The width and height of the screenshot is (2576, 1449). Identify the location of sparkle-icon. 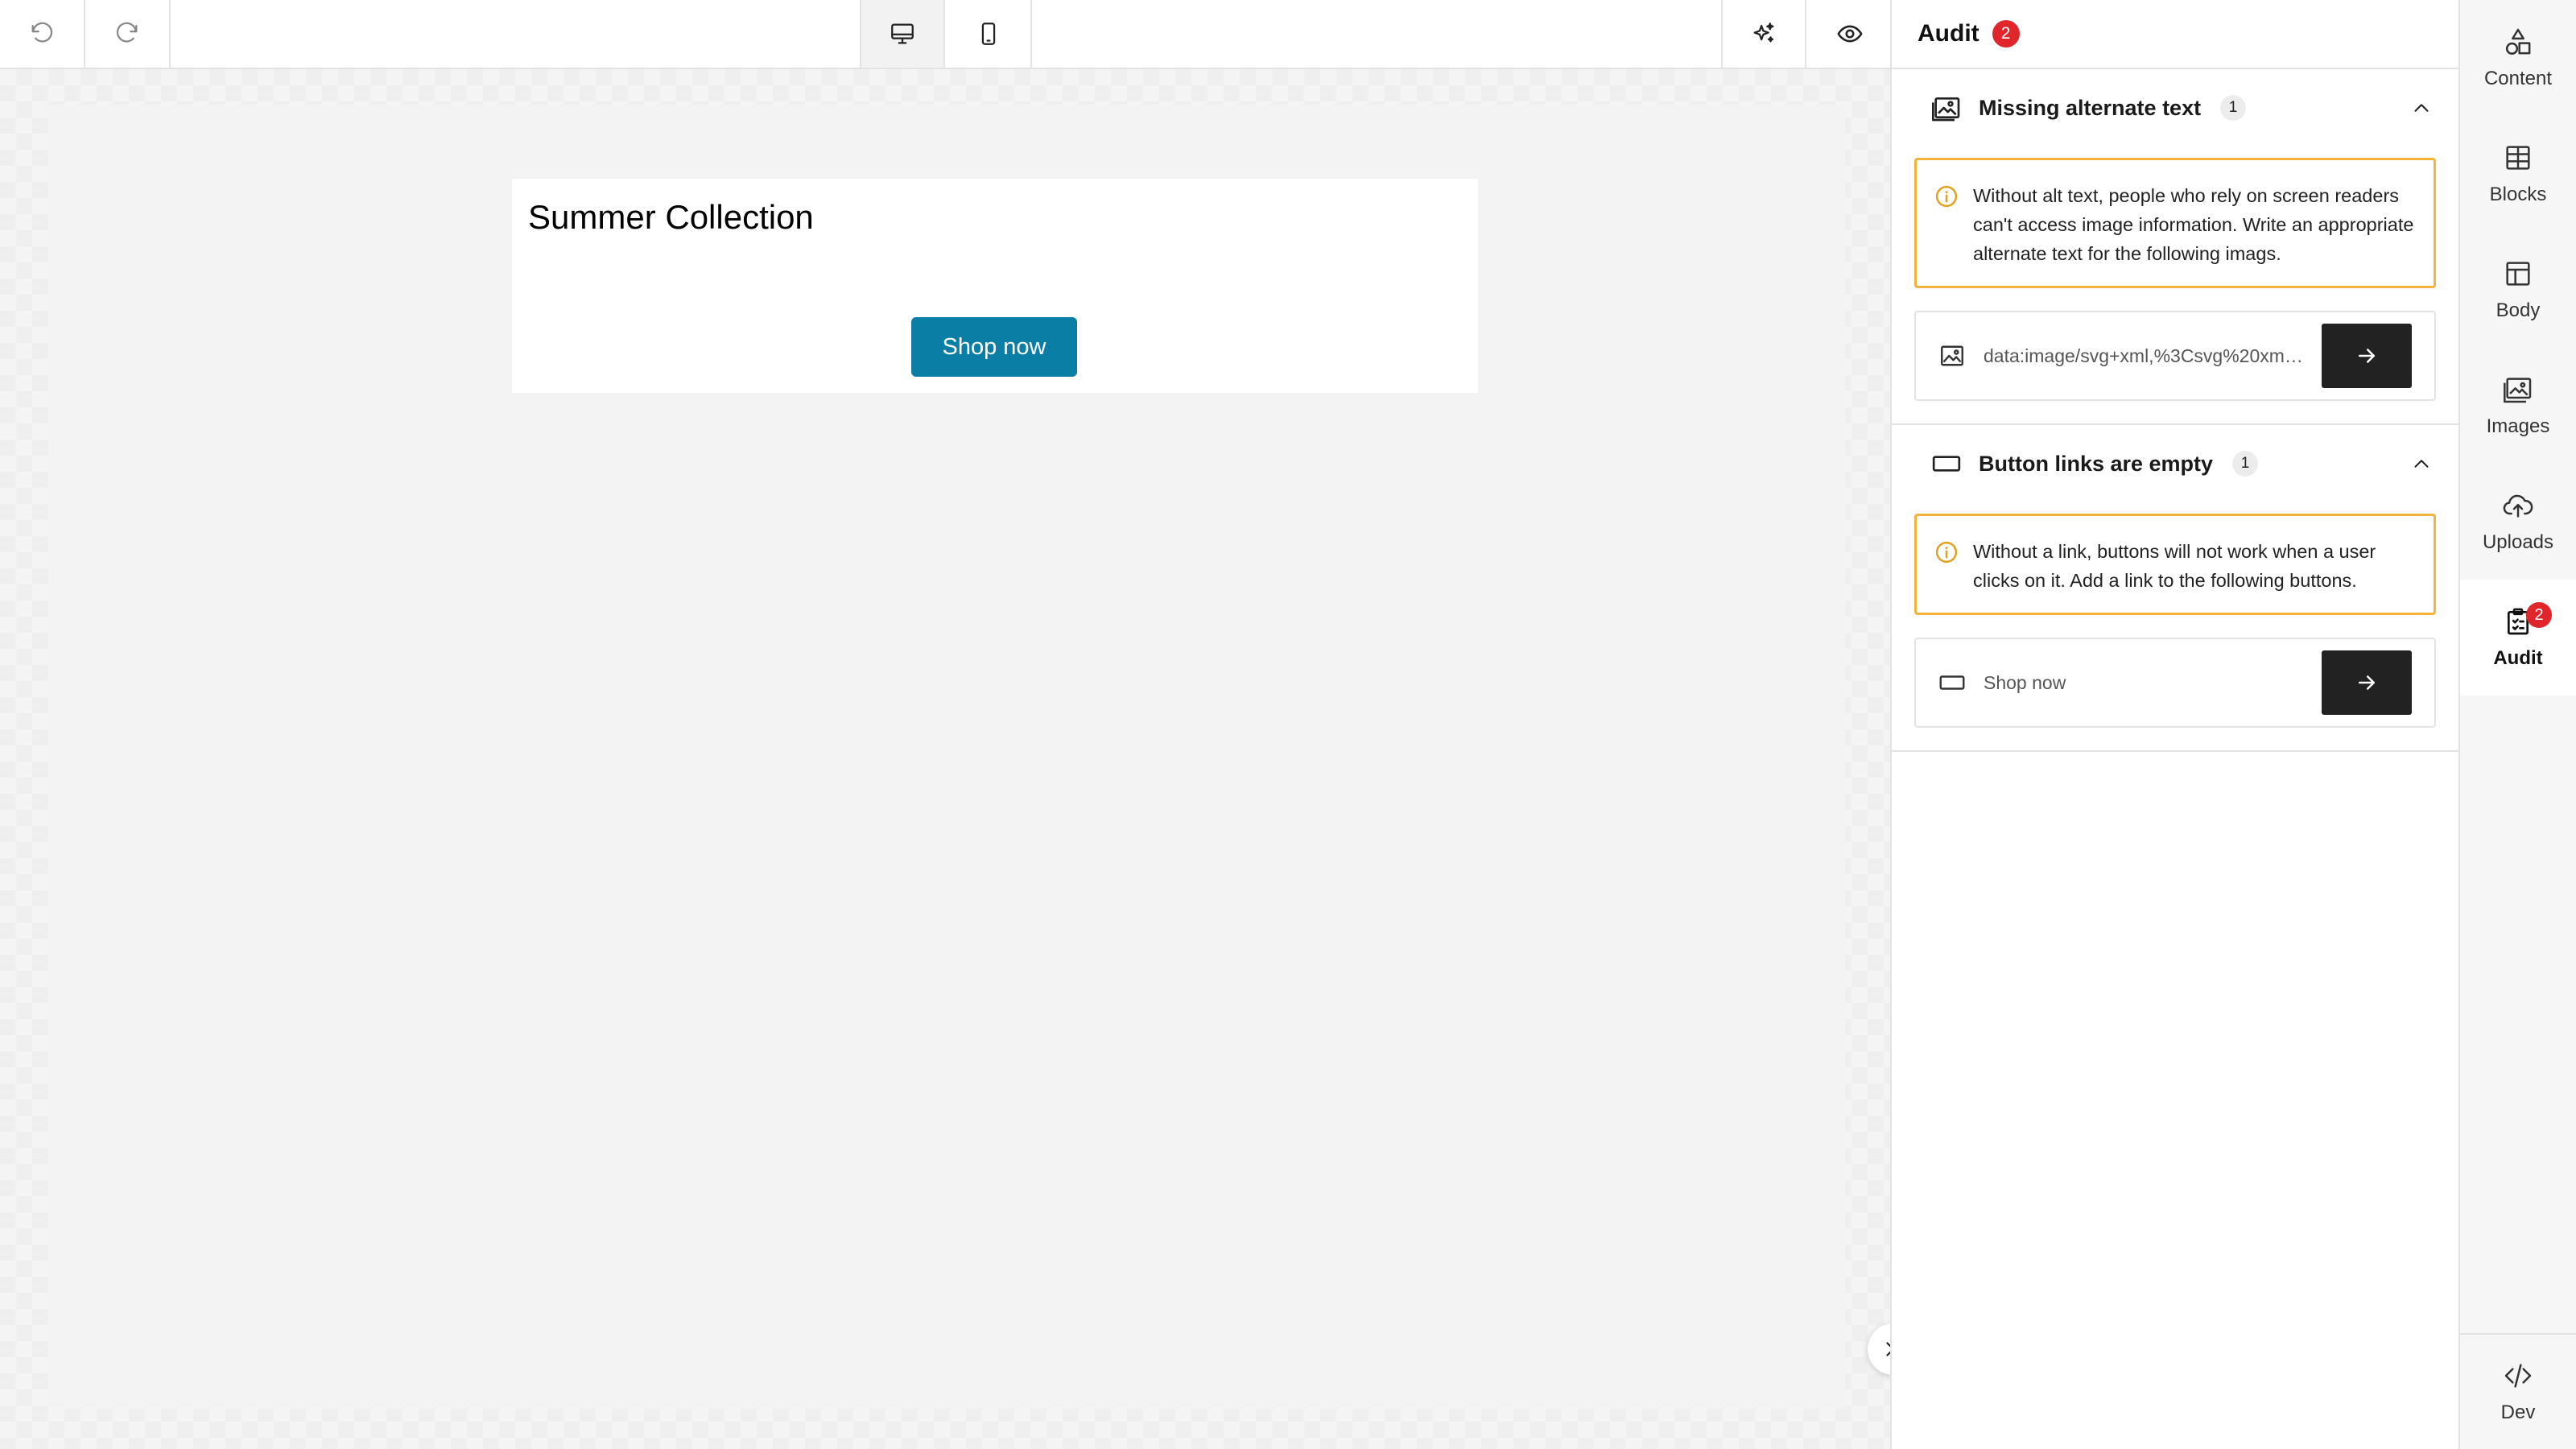
(1764, 33).